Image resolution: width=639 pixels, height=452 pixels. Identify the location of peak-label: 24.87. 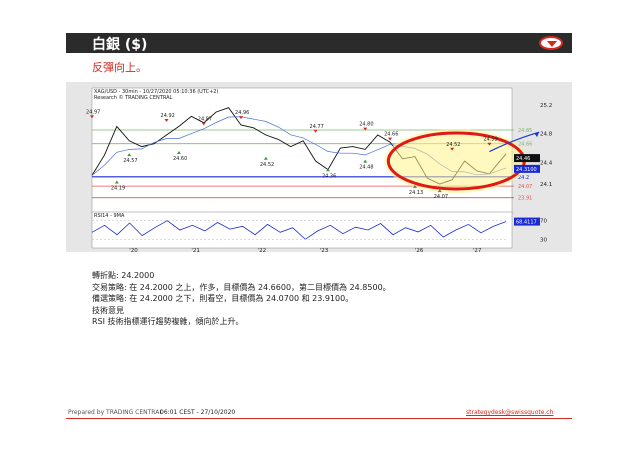
(205, 120).